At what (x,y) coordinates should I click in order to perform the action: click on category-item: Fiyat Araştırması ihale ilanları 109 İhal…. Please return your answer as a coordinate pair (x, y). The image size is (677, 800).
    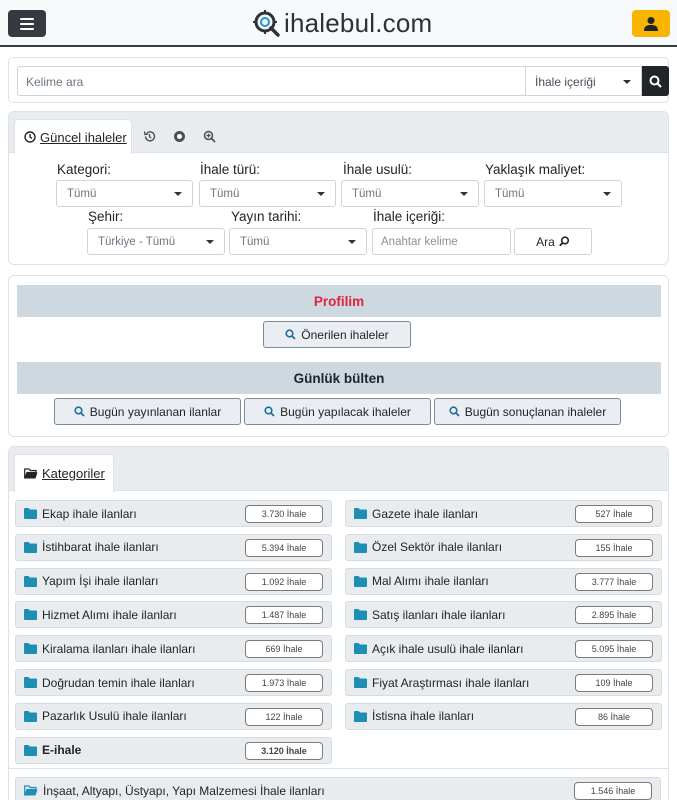
    Looking at the image, I should click on (503, 682).